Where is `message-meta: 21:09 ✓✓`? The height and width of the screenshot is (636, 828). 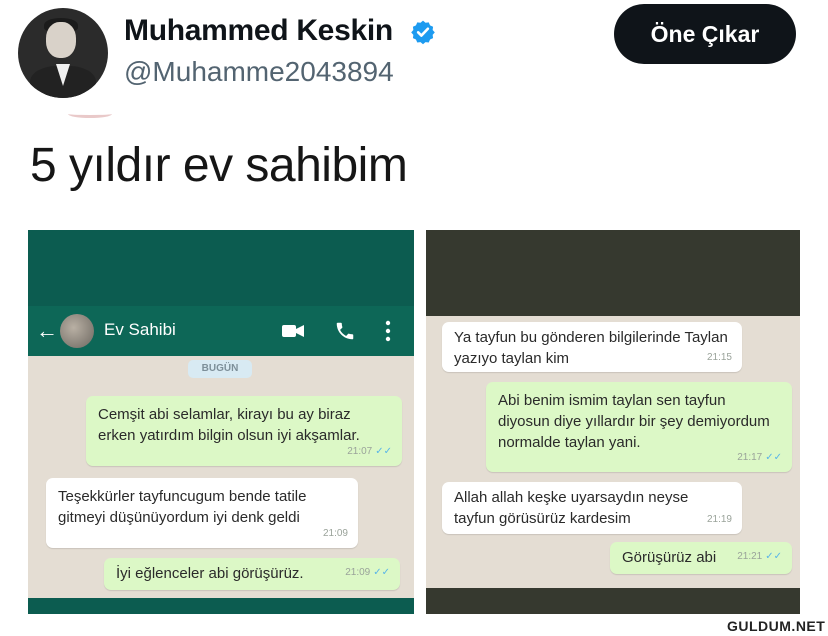 message-meta: 21:09 ✓✓ is located at coordinates (367, 572).